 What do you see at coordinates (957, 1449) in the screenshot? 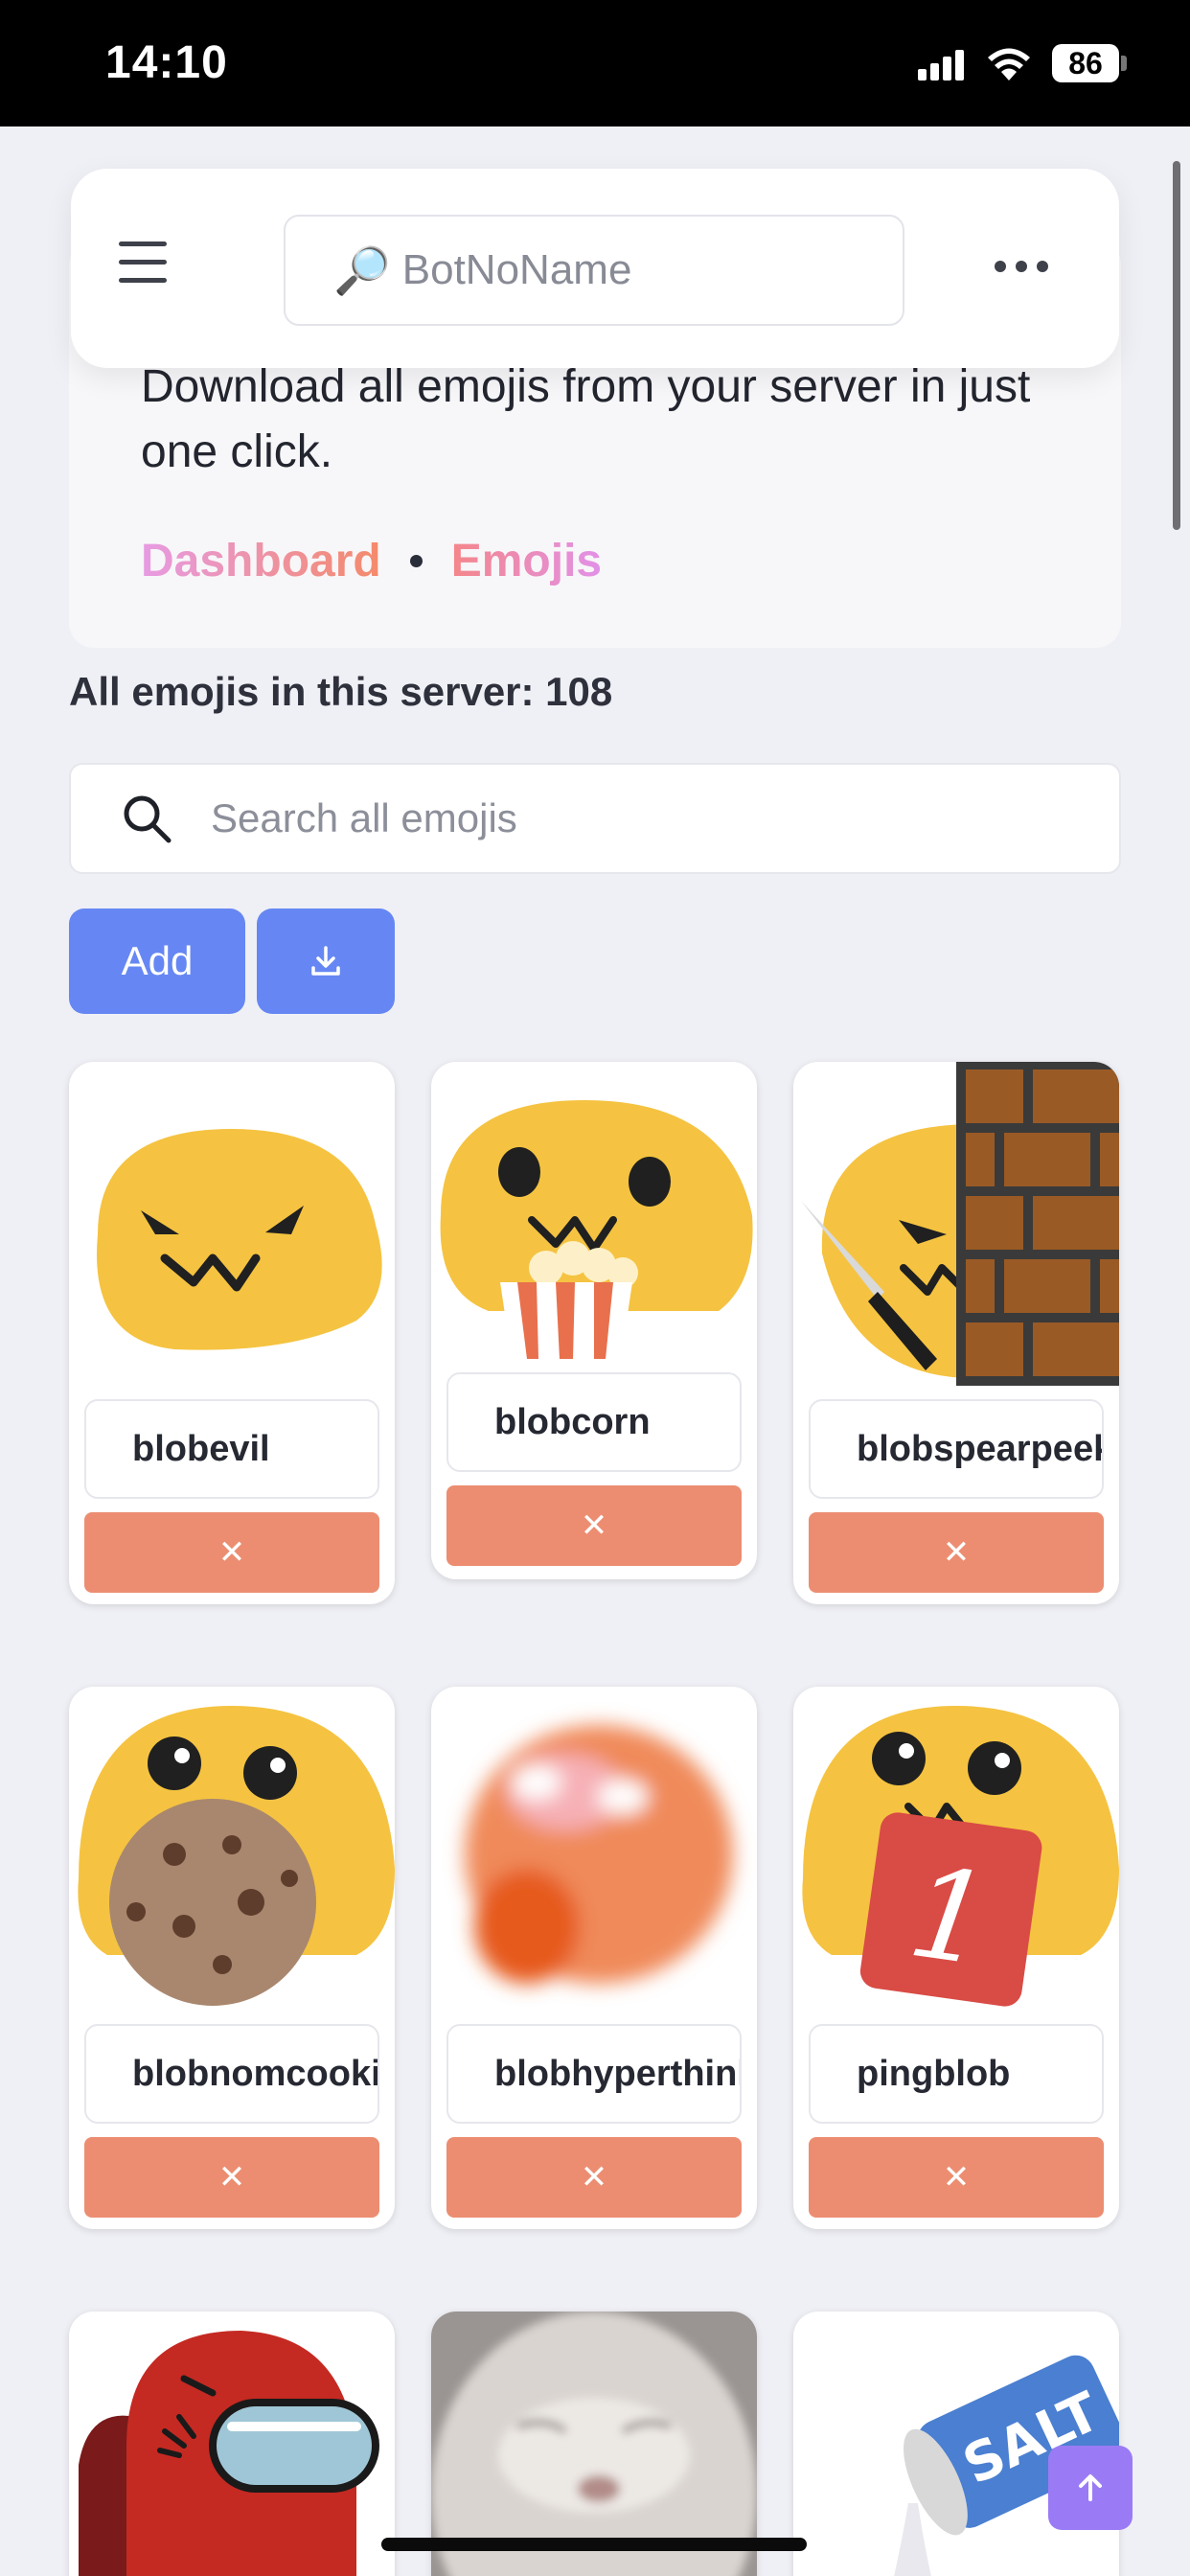
I see `emoji-name-field: blobspearpeek` at bounding box center [957, 1449].